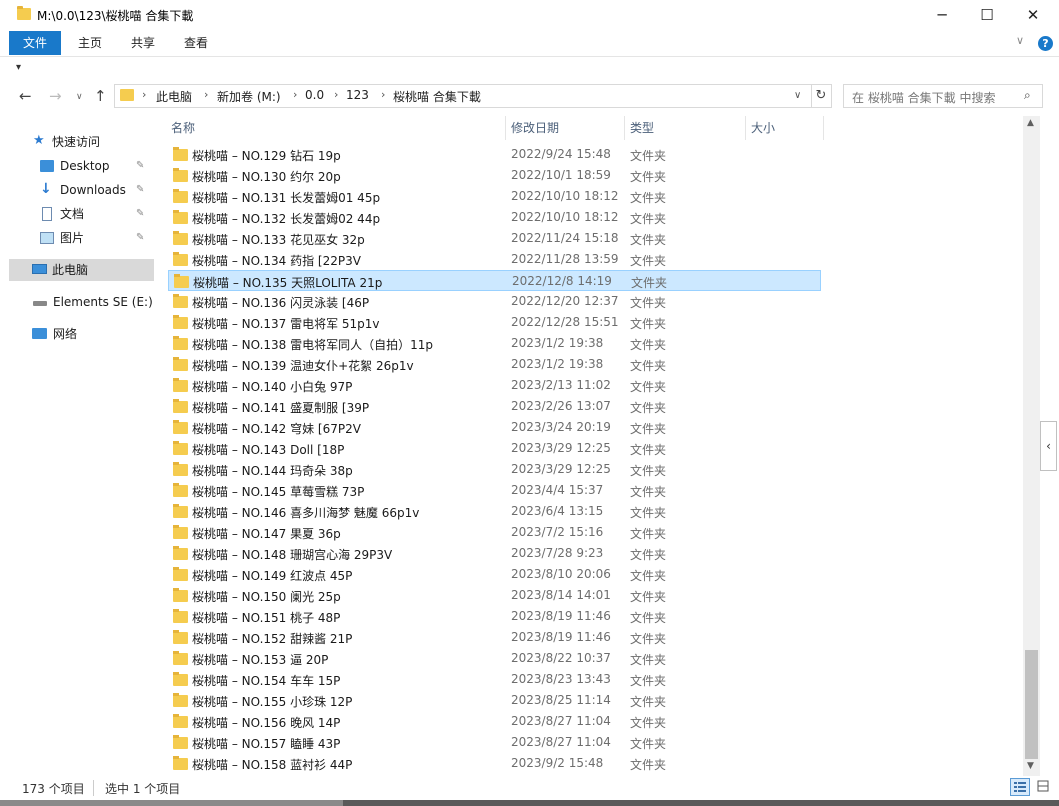  I want to click on table-row: 桜桃喵 – NO.150 阑光 25p 2023/8/14 14:01 文件夹, so click(494, 595).